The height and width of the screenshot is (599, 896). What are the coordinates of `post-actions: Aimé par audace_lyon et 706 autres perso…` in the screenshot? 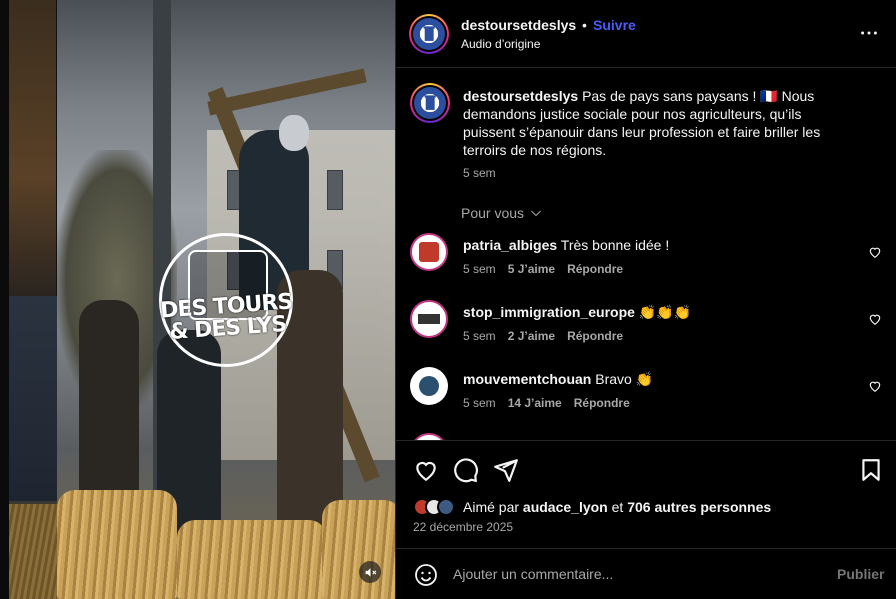 It's located at (646, 495).